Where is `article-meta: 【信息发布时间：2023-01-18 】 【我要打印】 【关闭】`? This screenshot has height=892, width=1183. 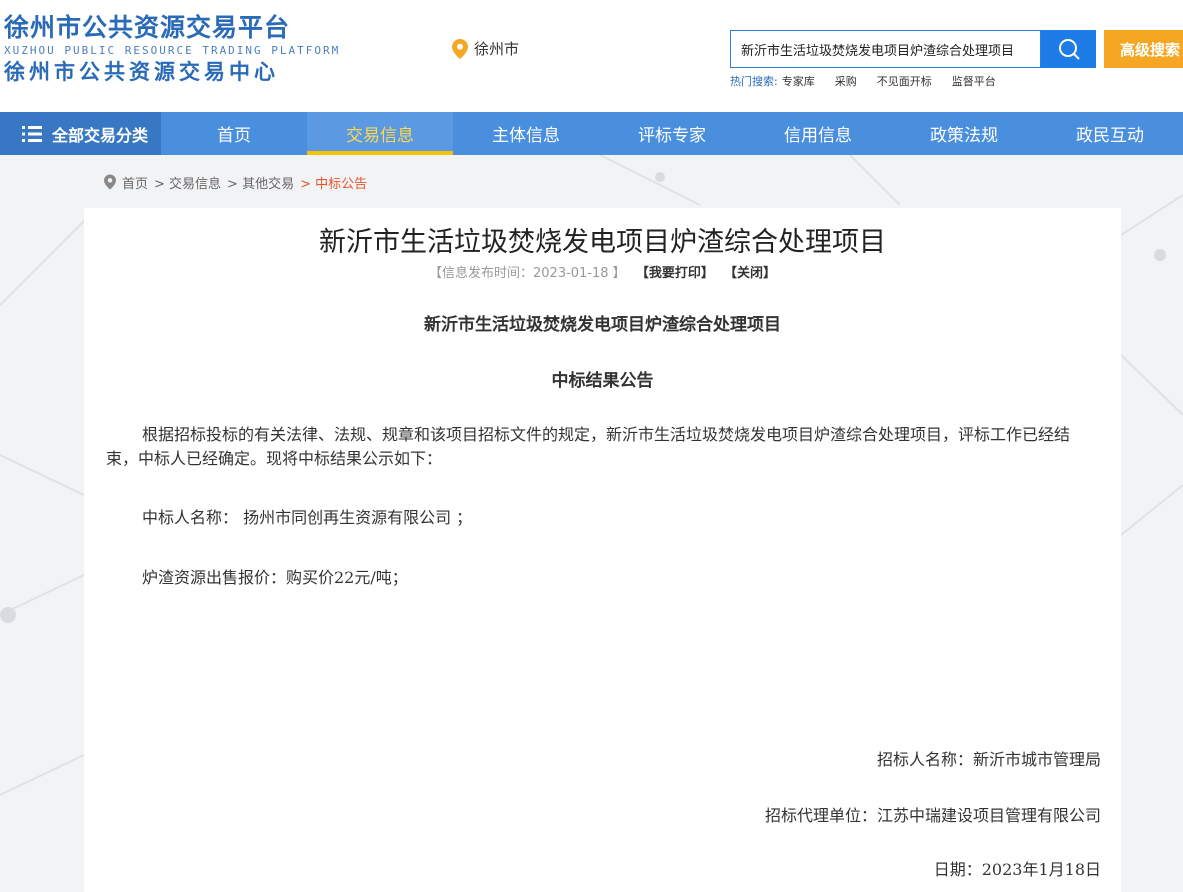 article-meta: 【信息发布时间：2023-01-18 】 【我要打印】 【关闭】 is located at coordinates (602, 271).